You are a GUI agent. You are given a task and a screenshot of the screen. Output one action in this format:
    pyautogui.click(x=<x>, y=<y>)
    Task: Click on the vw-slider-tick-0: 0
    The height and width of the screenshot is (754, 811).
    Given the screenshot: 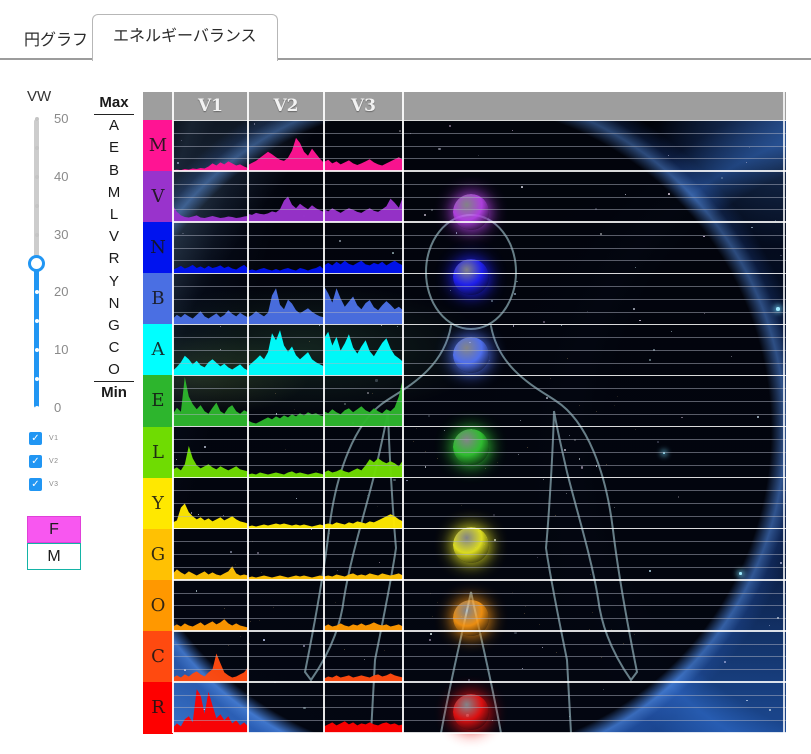 What is the action you would take?
    pyautogui.click(x=58, y=407)
    